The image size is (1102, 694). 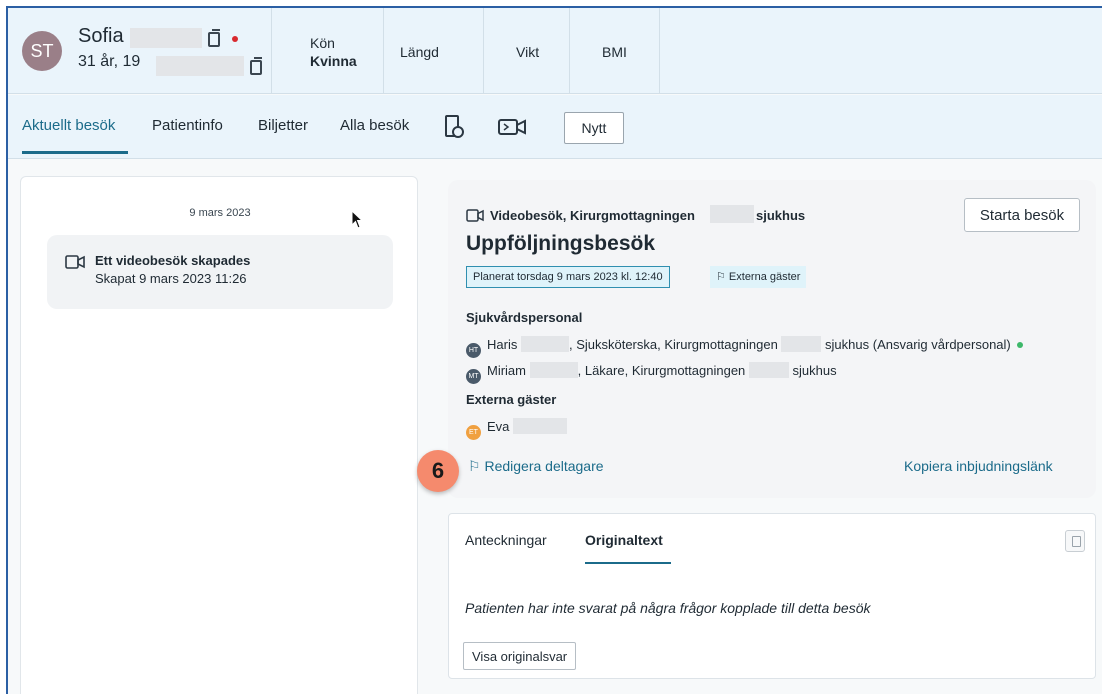 What do you see at coordinates (498, 426) in the screenshot?
I see `guest-name: Eva` at bounding box center [498, 426].